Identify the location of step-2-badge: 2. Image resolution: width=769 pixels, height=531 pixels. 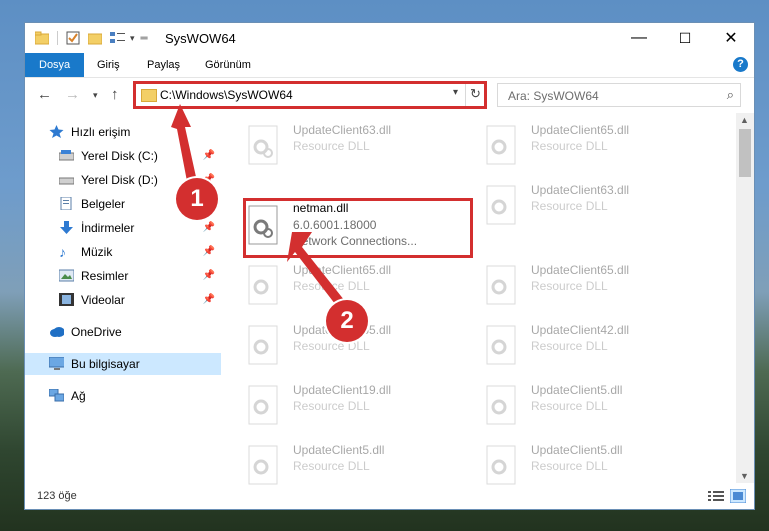
(347, 321).